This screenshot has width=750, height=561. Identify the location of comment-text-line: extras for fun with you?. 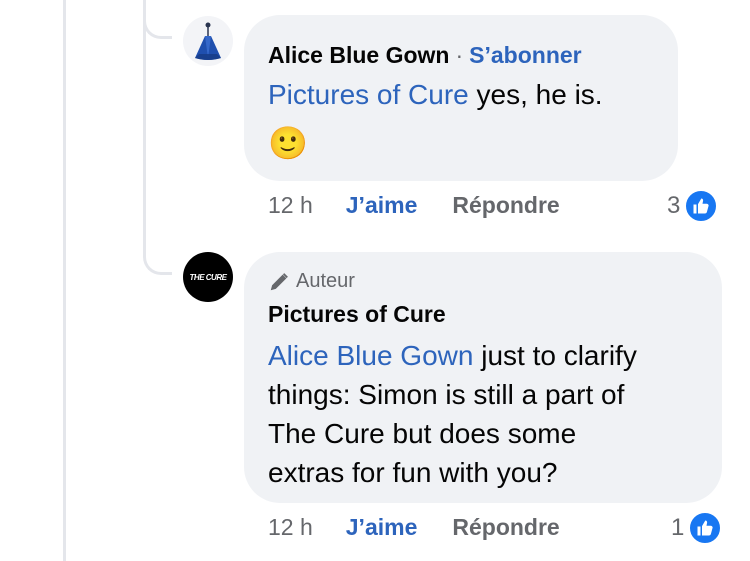
(413, 472).